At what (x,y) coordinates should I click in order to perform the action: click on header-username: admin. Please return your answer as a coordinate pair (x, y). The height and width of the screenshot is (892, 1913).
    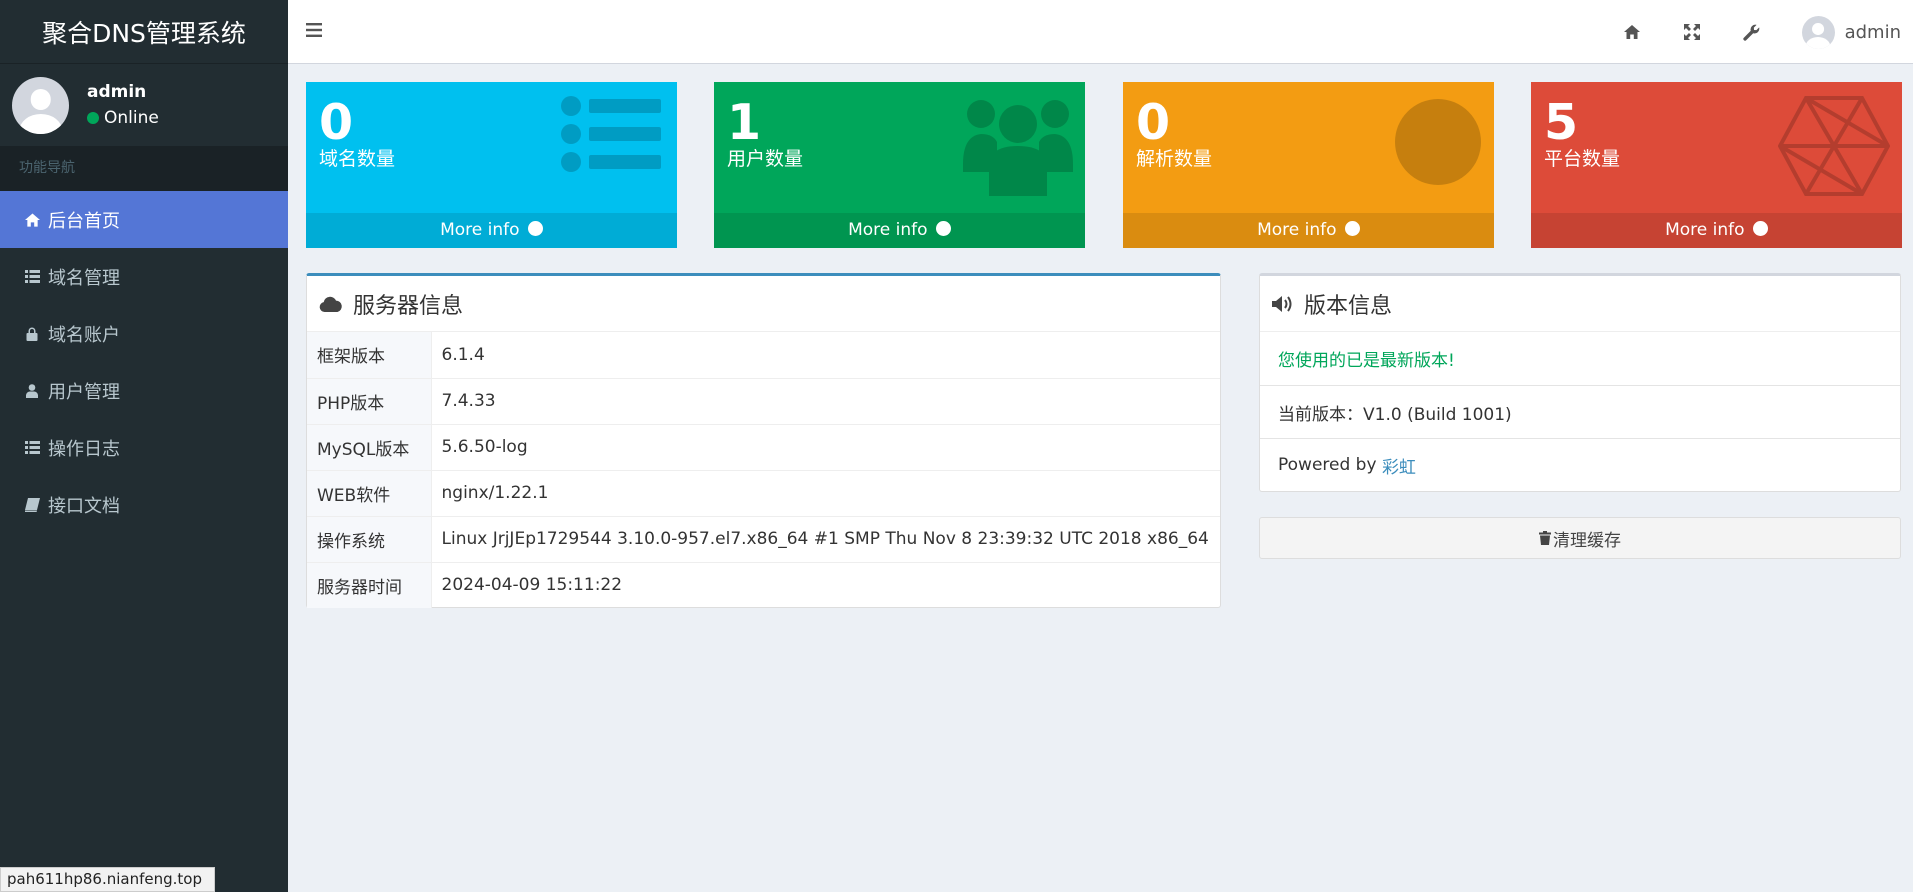
    Looking at the image, I should click on (1872, 32).